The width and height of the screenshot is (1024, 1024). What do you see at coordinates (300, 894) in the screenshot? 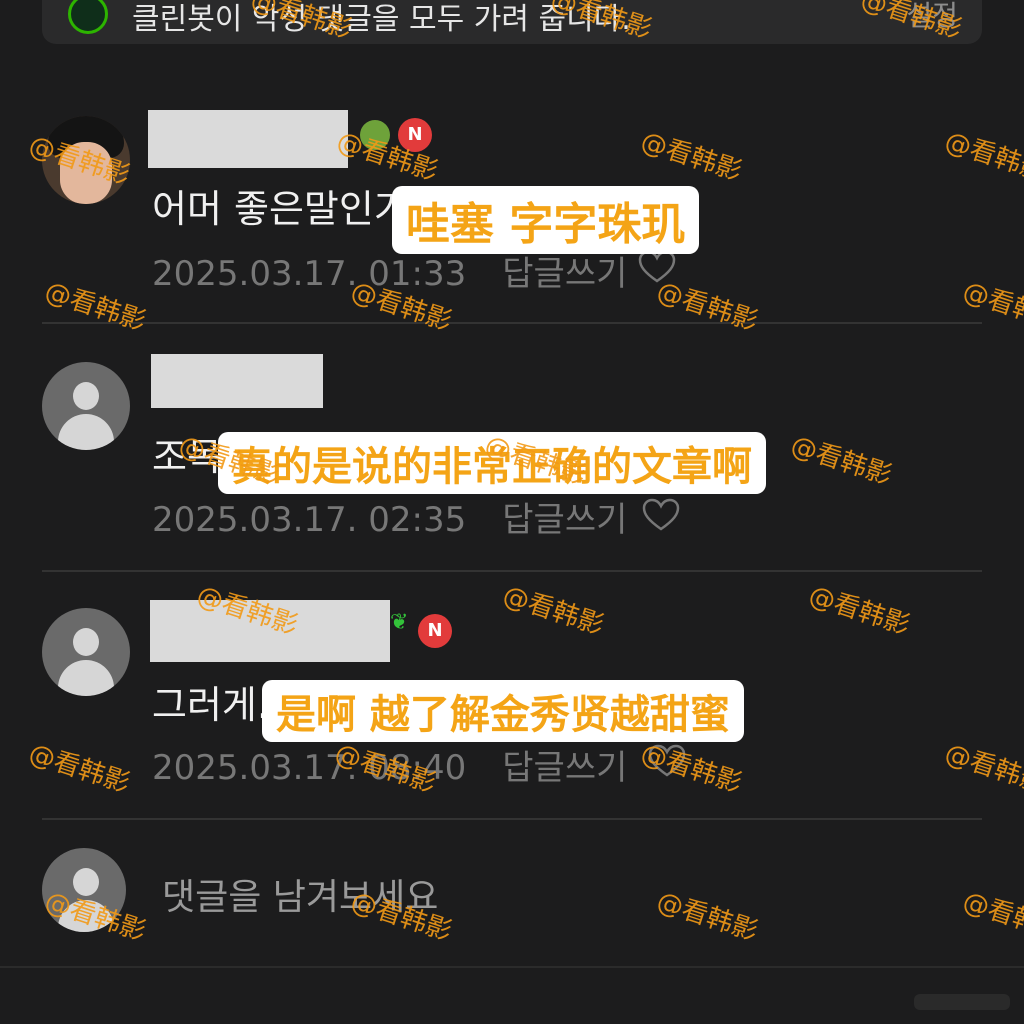
I see `comment-input: 댓글을 남겨보세요` at bounding box center [300, 894].